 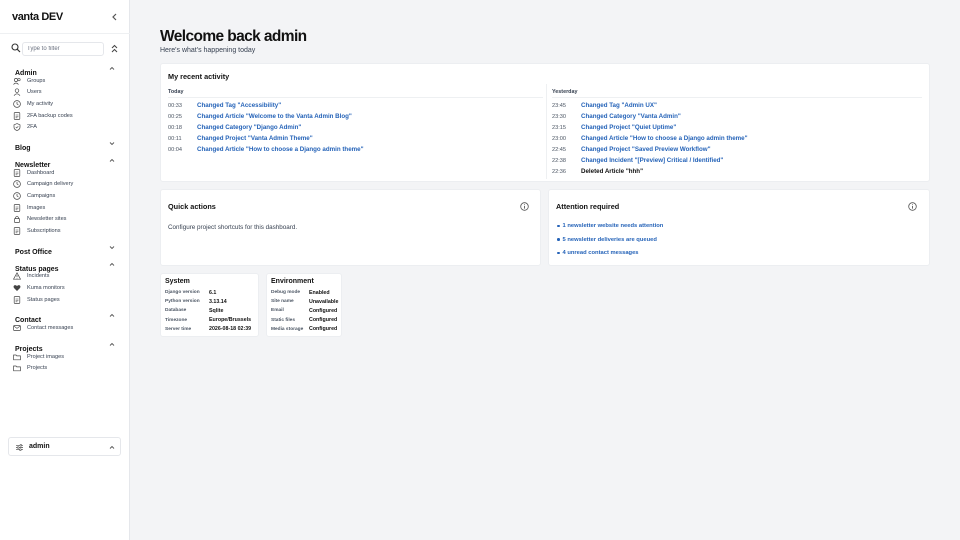 What do you see at coordinates (286, 293) in the screenshot?
I see `info-key: Debug mode` at bounding box center [286, 293].